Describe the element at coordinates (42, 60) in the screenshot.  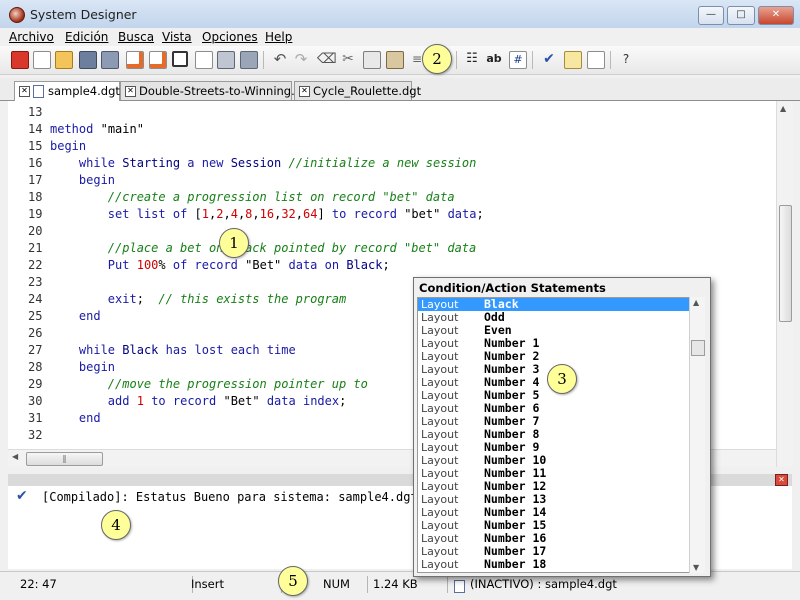
I see `new-file-icon` at that location.